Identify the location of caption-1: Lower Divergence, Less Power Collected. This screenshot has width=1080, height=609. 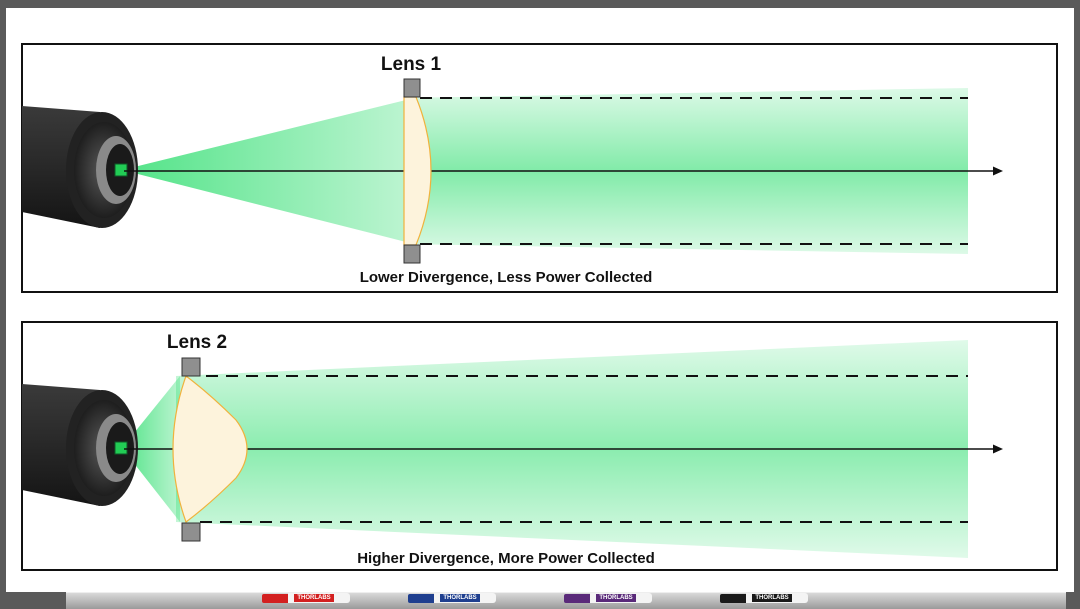
(506, 277).